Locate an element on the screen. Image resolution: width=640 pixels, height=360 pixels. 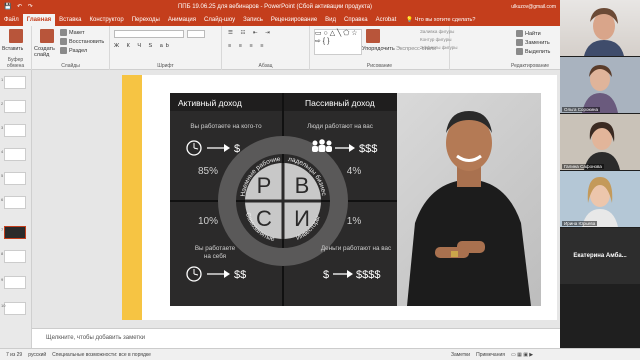
thumbnail-number: 5 is located at coordinates (2, 175).